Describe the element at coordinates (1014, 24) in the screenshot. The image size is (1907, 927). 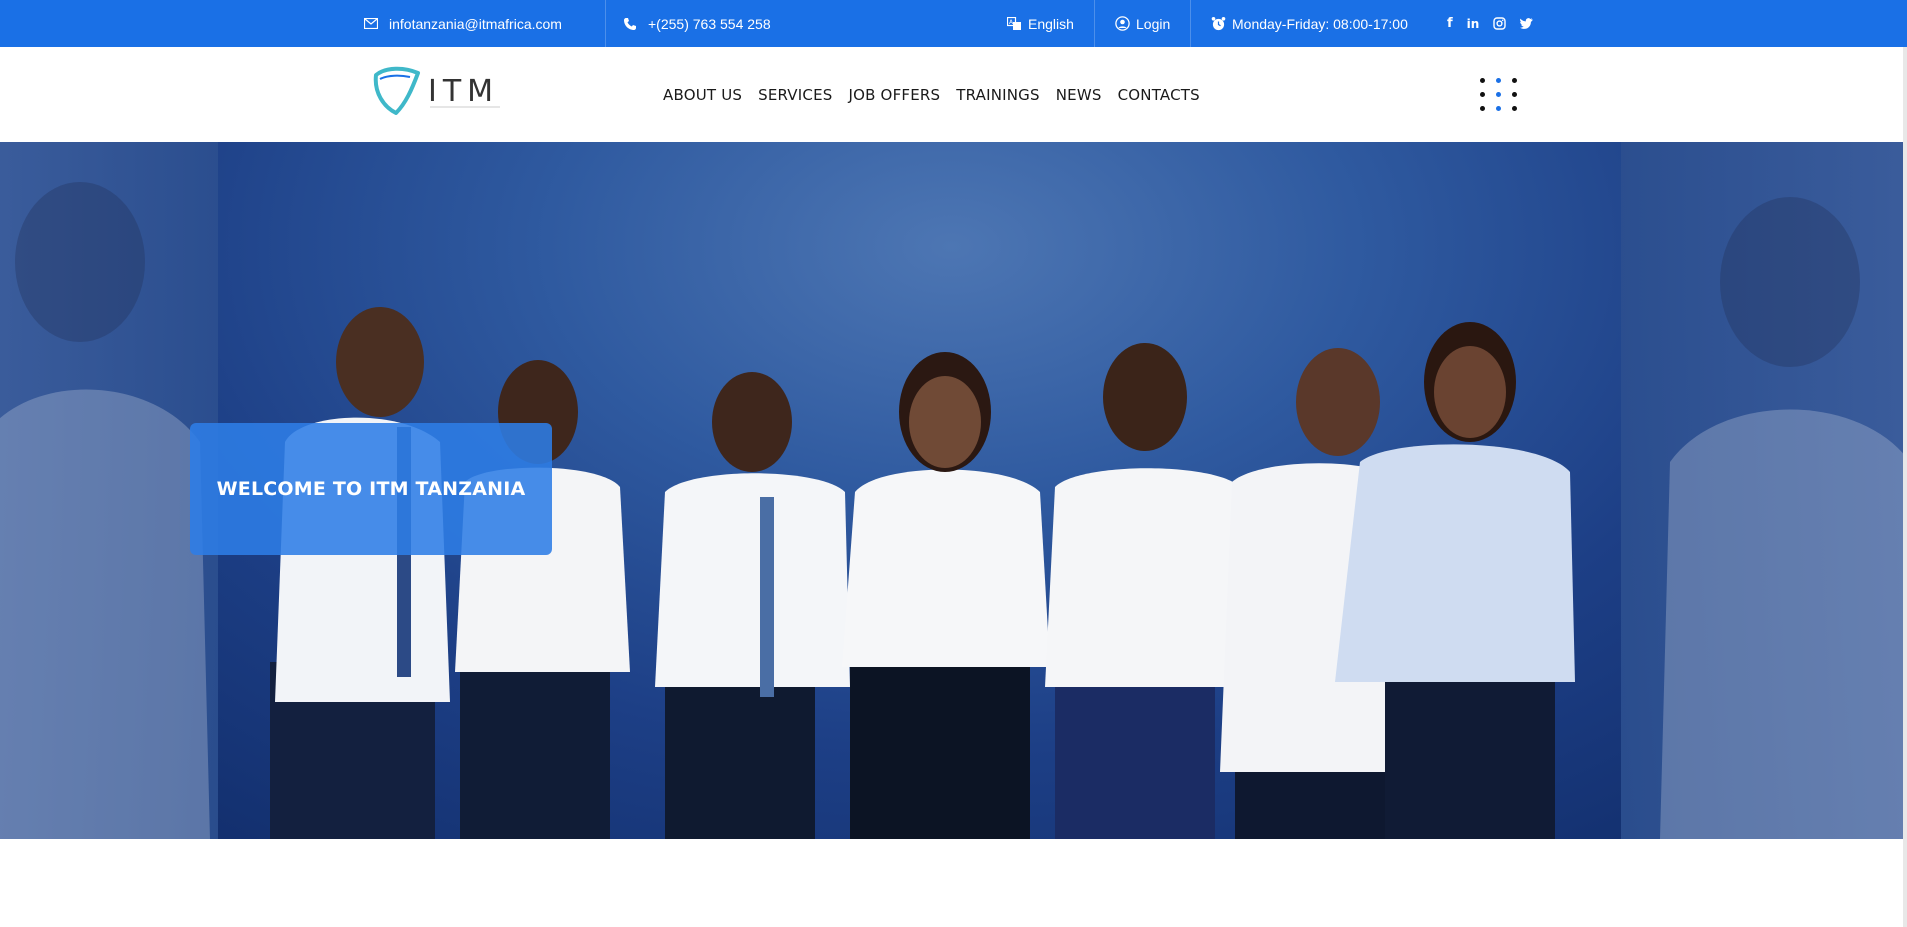
I see `translate-icon: A` at that location.